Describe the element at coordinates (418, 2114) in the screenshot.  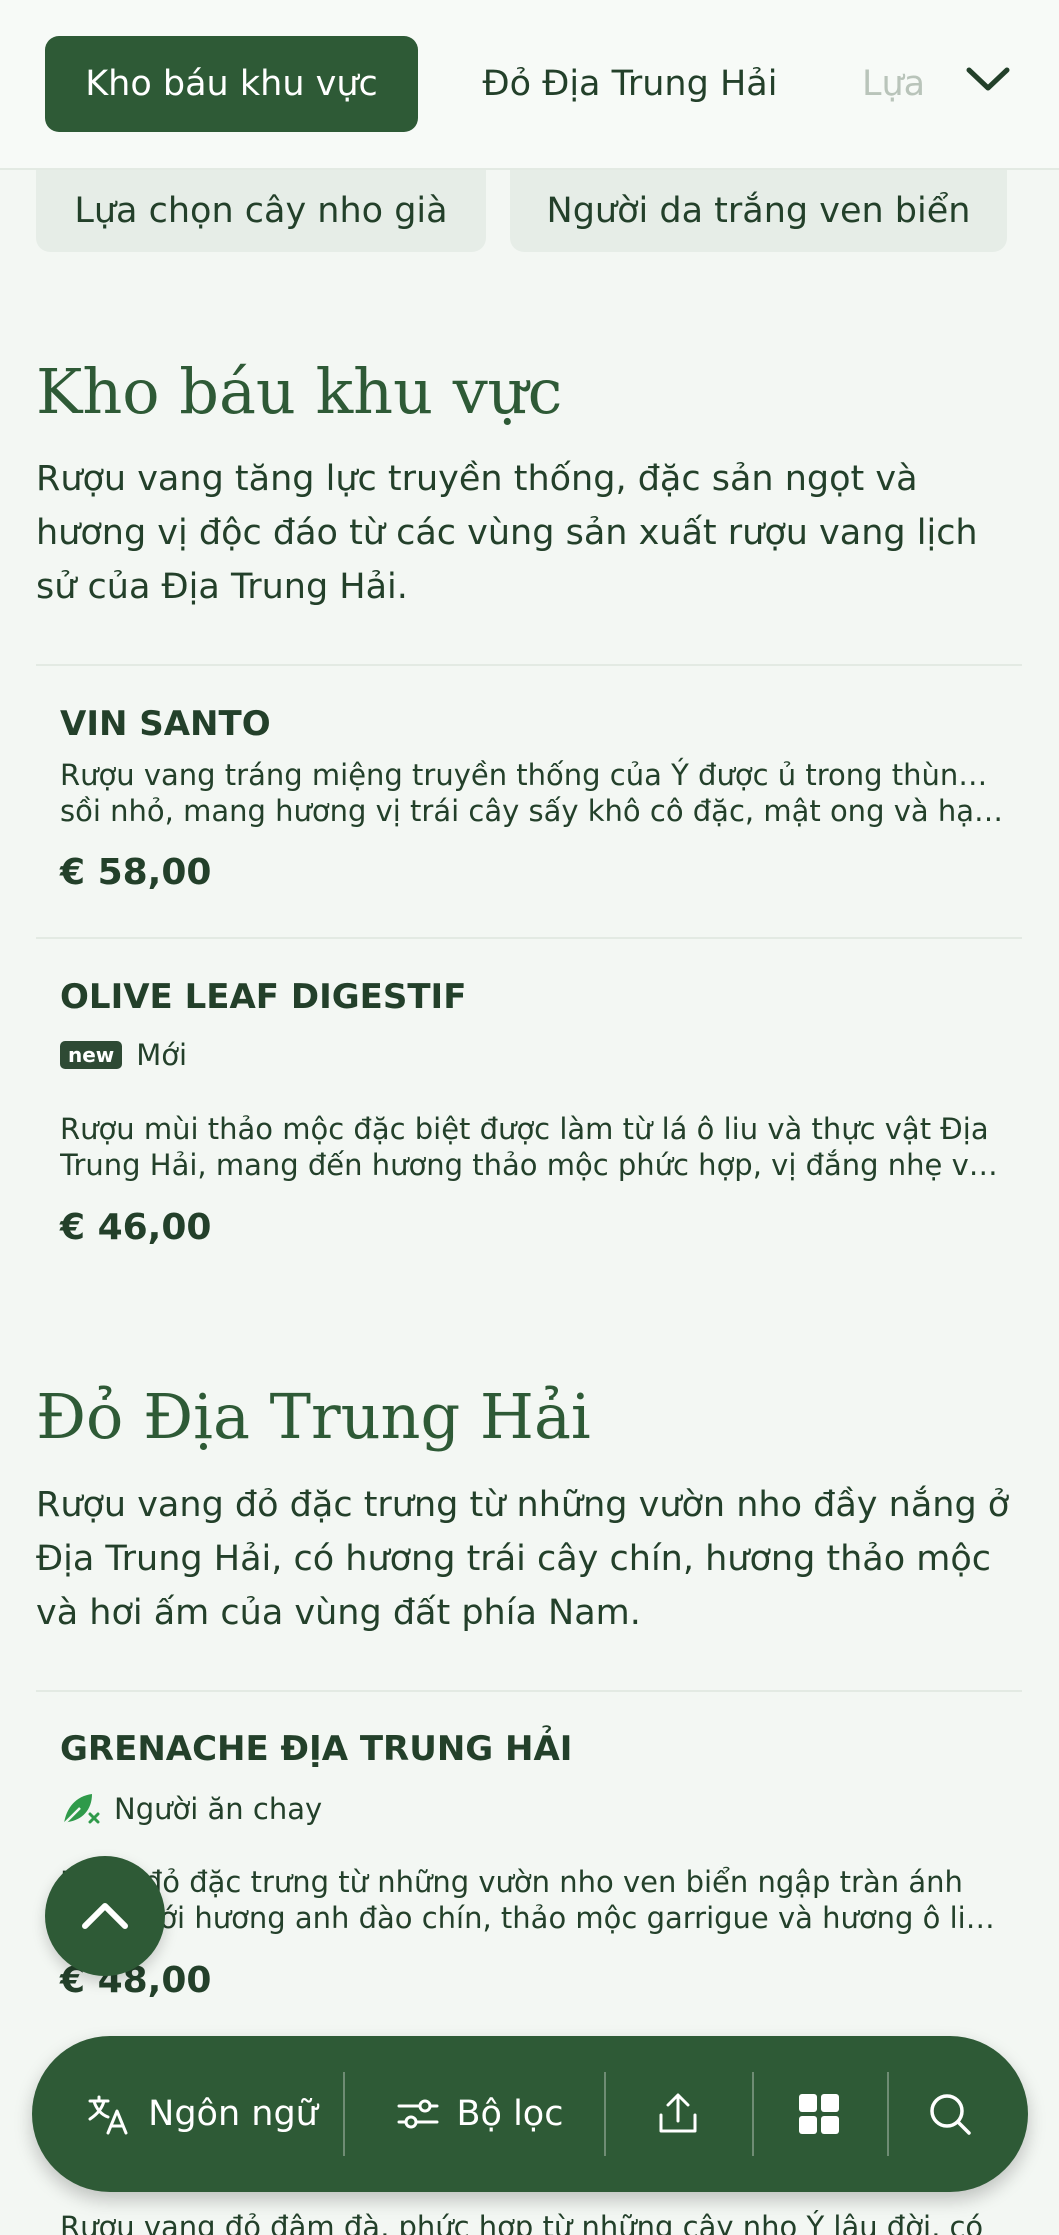
I see `sliders-icon` at that location.